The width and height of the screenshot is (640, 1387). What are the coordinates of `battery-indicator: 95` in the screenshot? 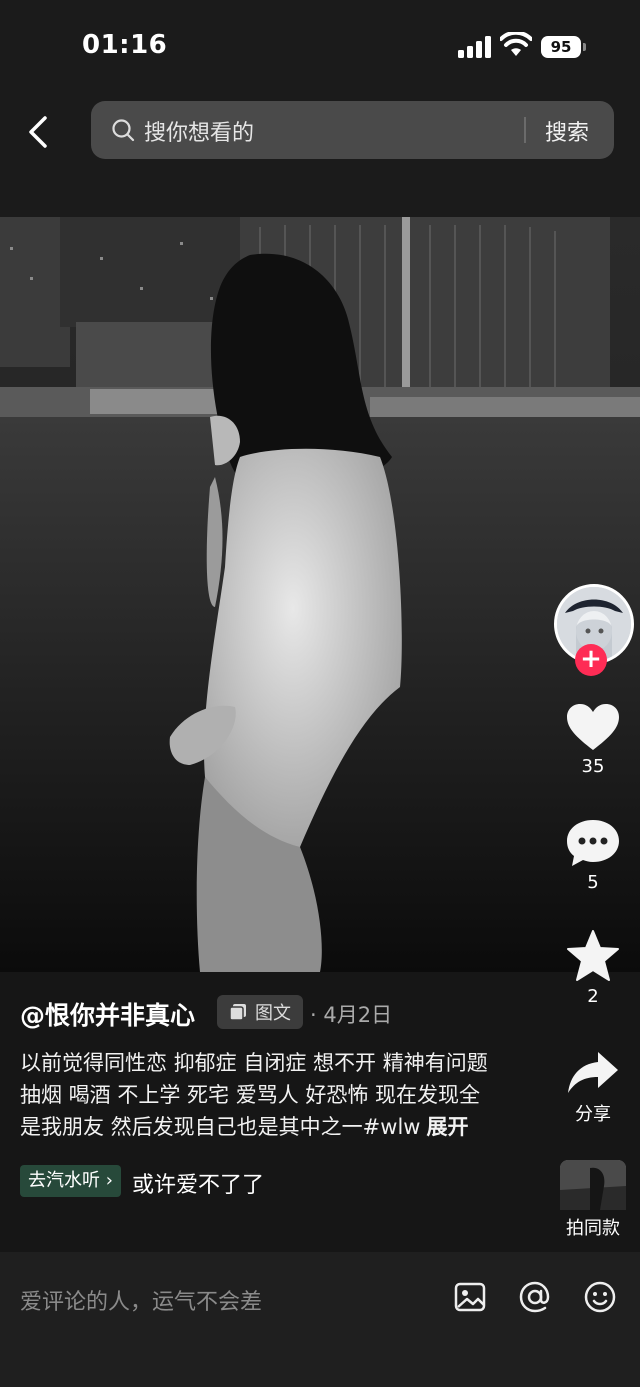 It's located at (564, 47).